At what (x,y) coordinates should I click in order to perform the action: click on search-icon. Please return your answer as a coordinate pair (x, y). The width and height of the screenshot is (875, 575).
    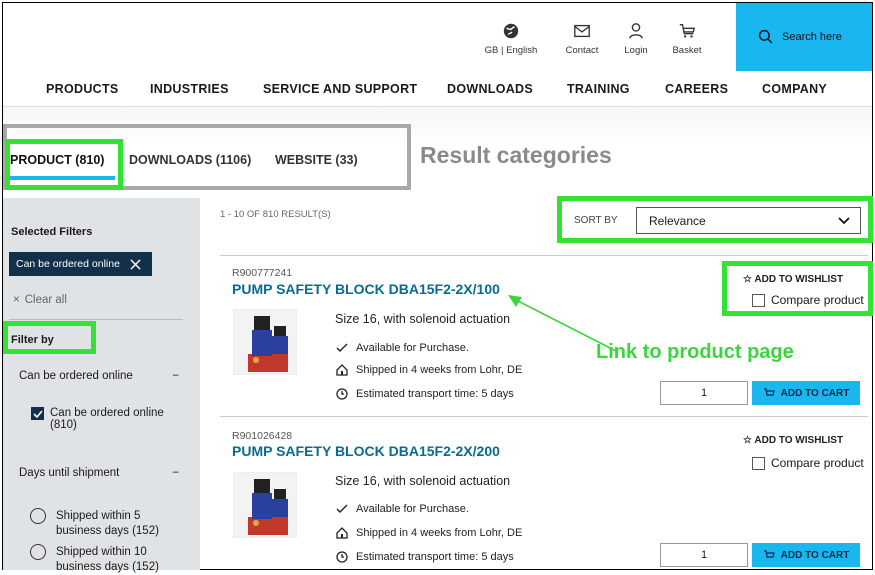
    Looking at the image, I should click on (765, 36).